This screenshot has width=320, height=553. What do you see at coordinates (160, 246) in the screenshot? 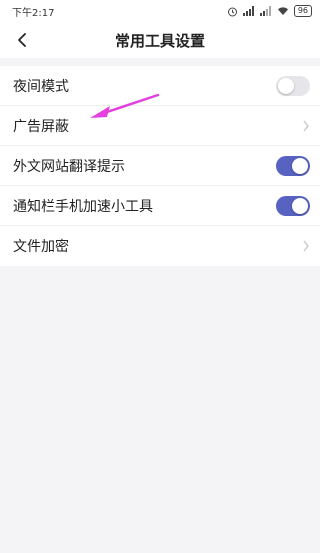
I see `setting-row-file-encrypt: 文件加密` at bounding box center [160, 246].